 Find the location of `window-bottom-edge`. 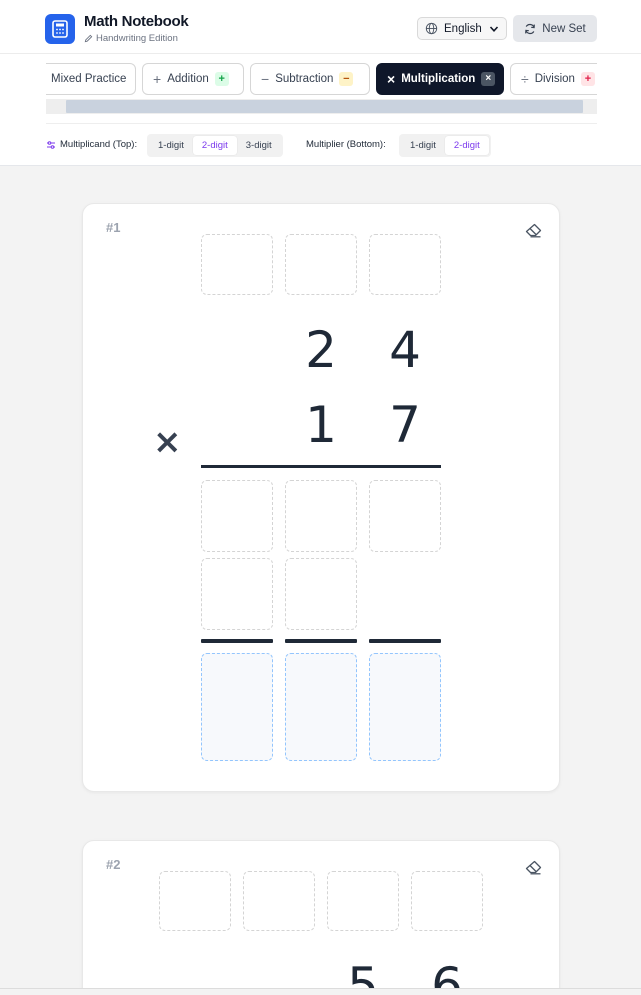

window-bottom-edge is located at coordinates (320, 991).